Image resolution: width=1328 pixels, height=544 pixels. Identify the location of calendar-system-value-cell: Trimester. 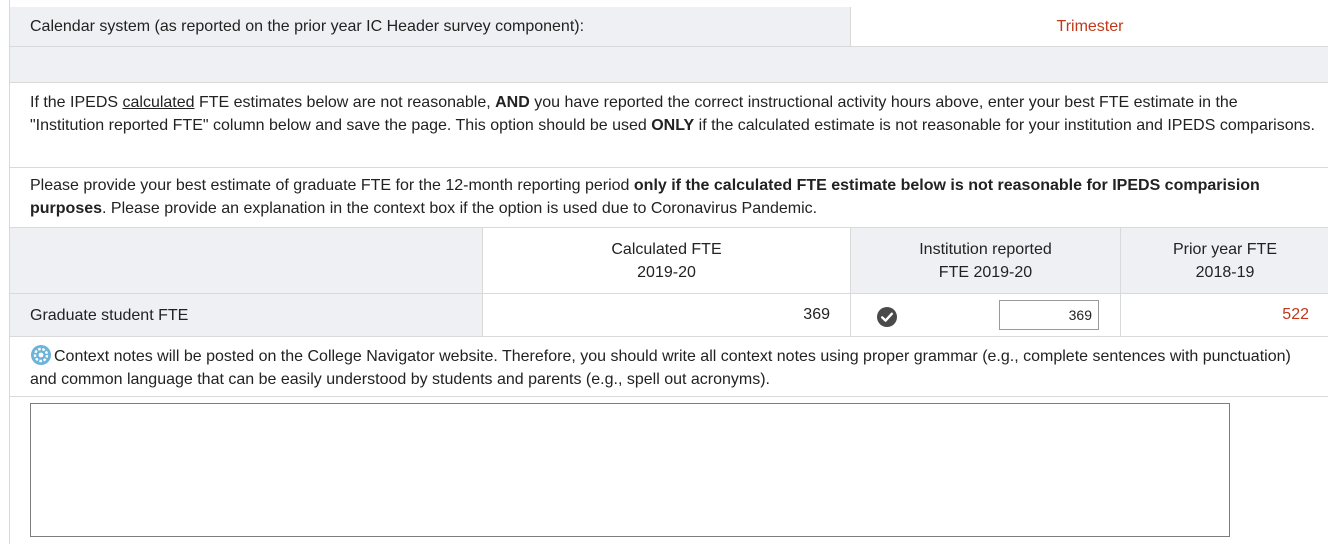
(1089, 26).